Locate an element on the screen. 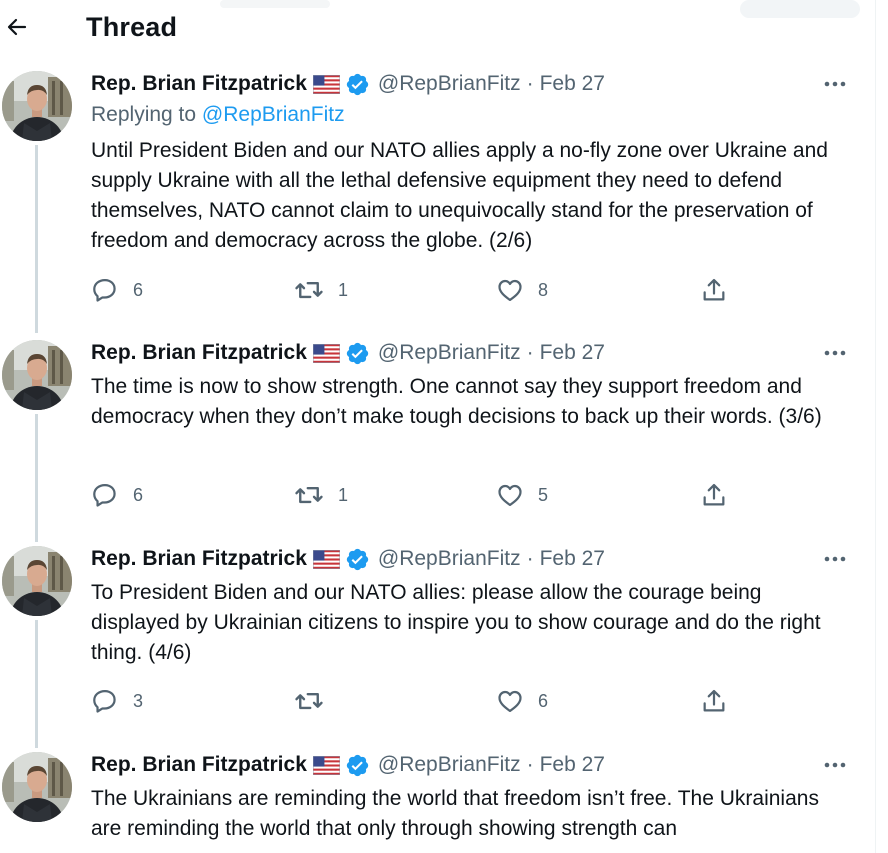 The height and width of the screenshot is (853, 888). replying-to-label: Replying to is located at coordinates (144, 114).